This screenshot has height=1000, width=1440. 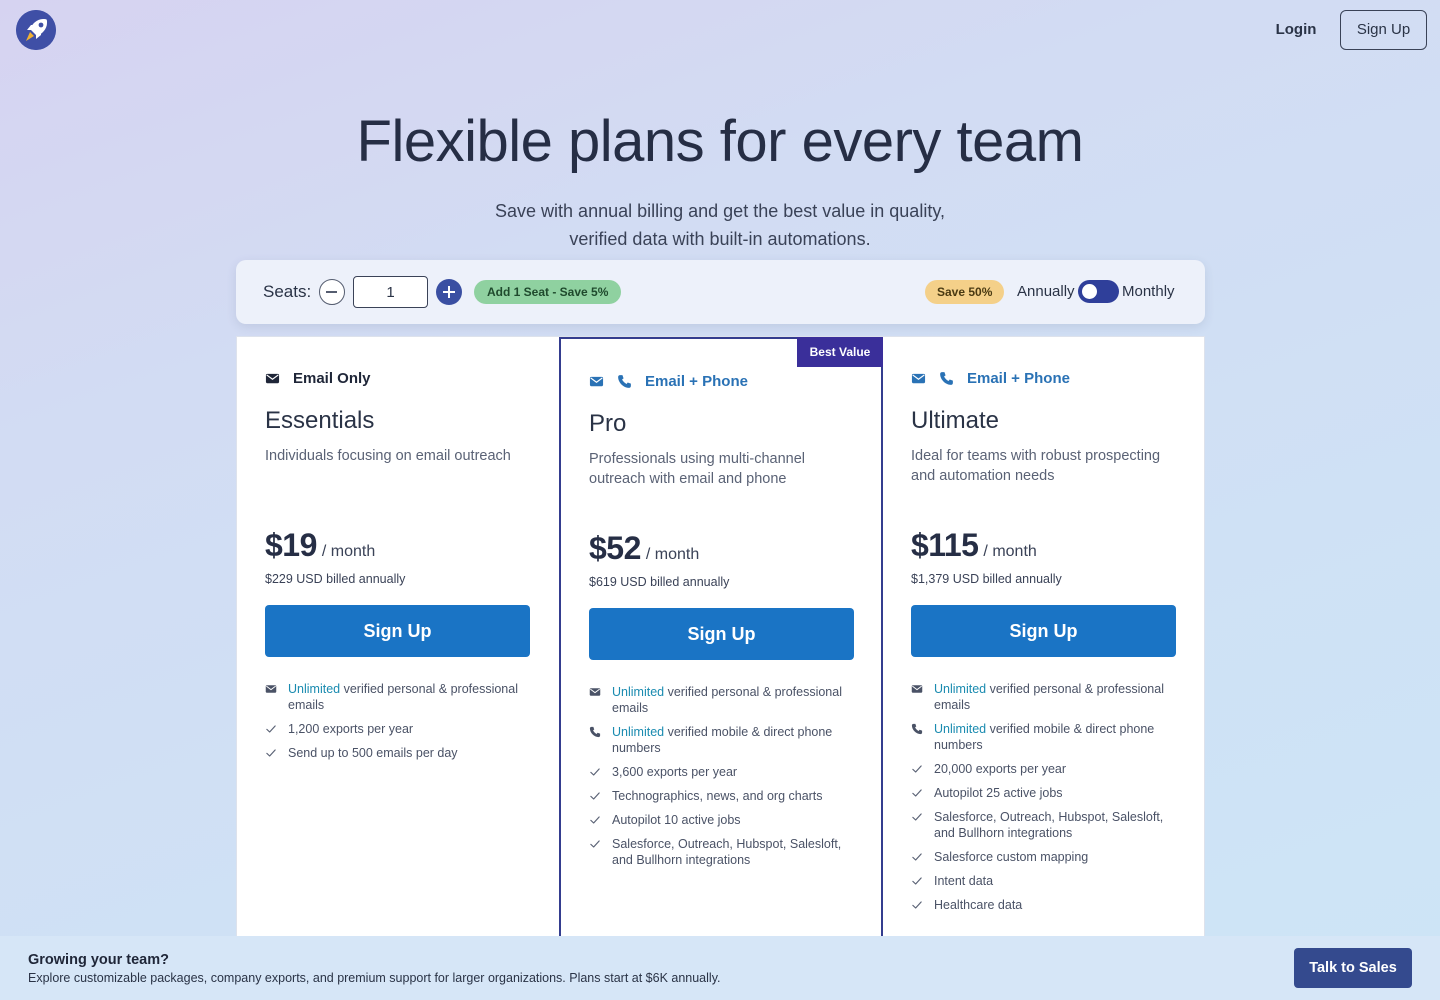 What do you see at coordinates (320, 545) in the screenshot?
I see `plan-price: $19/ month` at bounding box center [320, 545].